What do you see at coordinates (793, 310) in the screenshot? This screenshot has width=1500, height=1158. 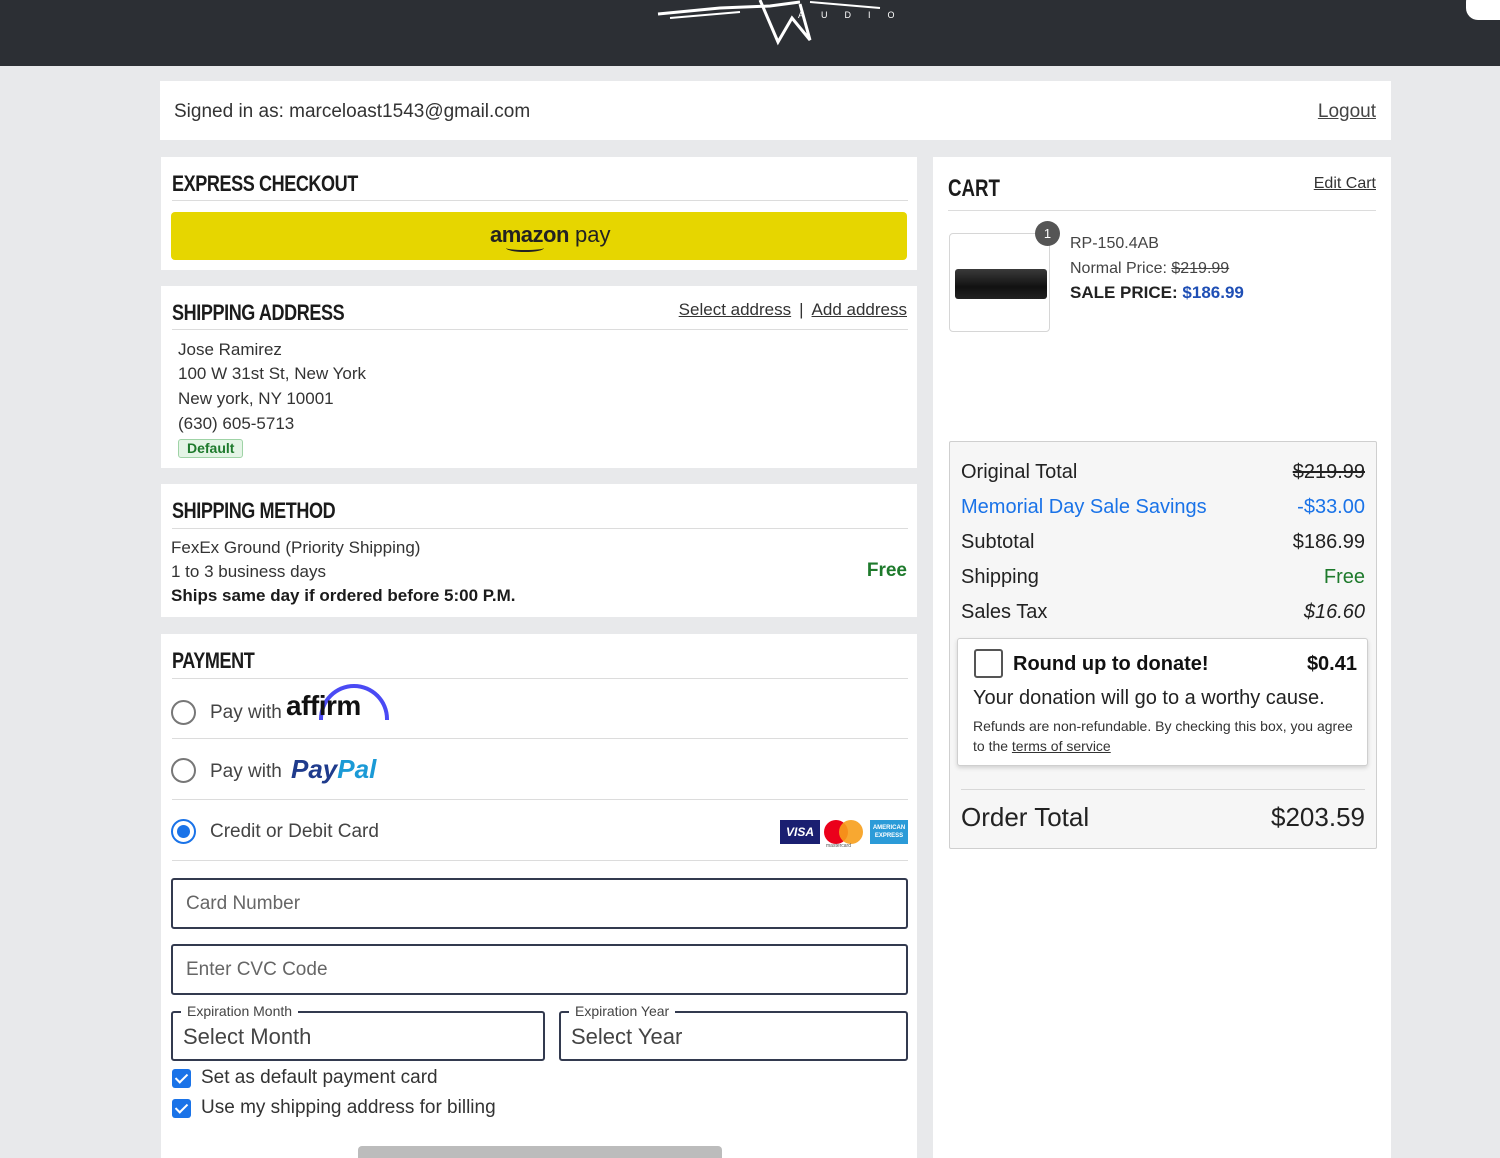 I see `address-actions: Select address | Add address` at bounding box center [793, 310].